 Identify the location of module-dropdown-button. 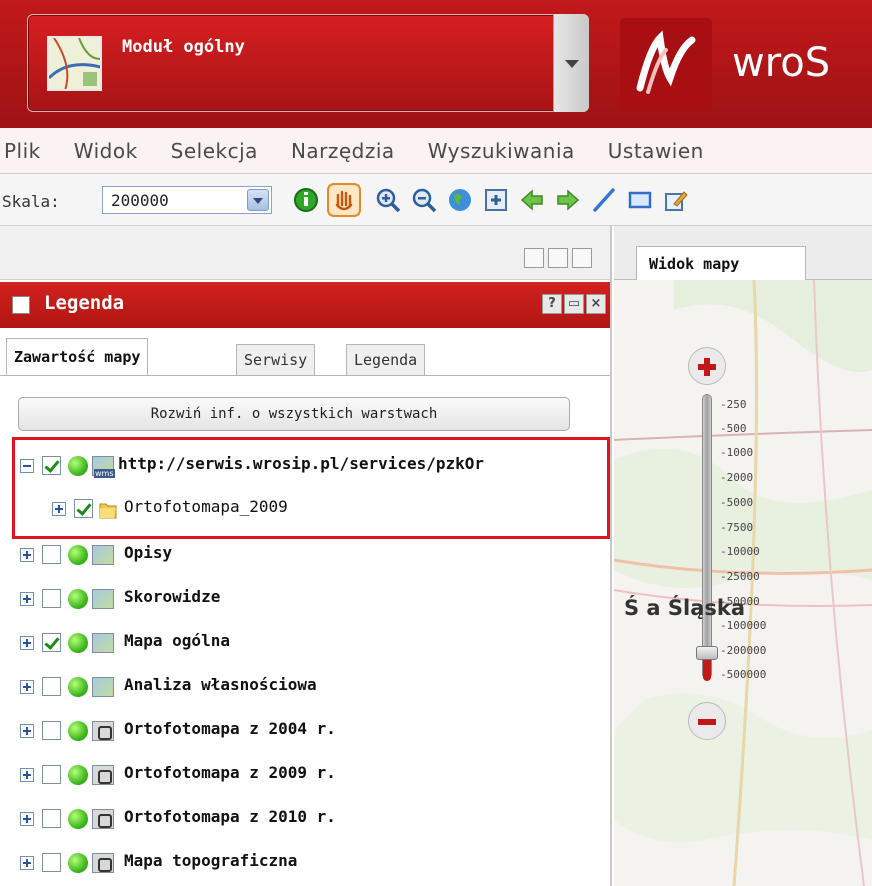
(571, 63).